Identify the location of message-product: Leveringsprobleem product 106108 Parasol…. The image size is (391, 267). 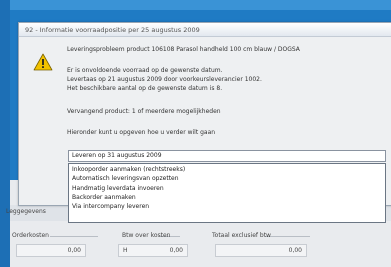
(183, 49).